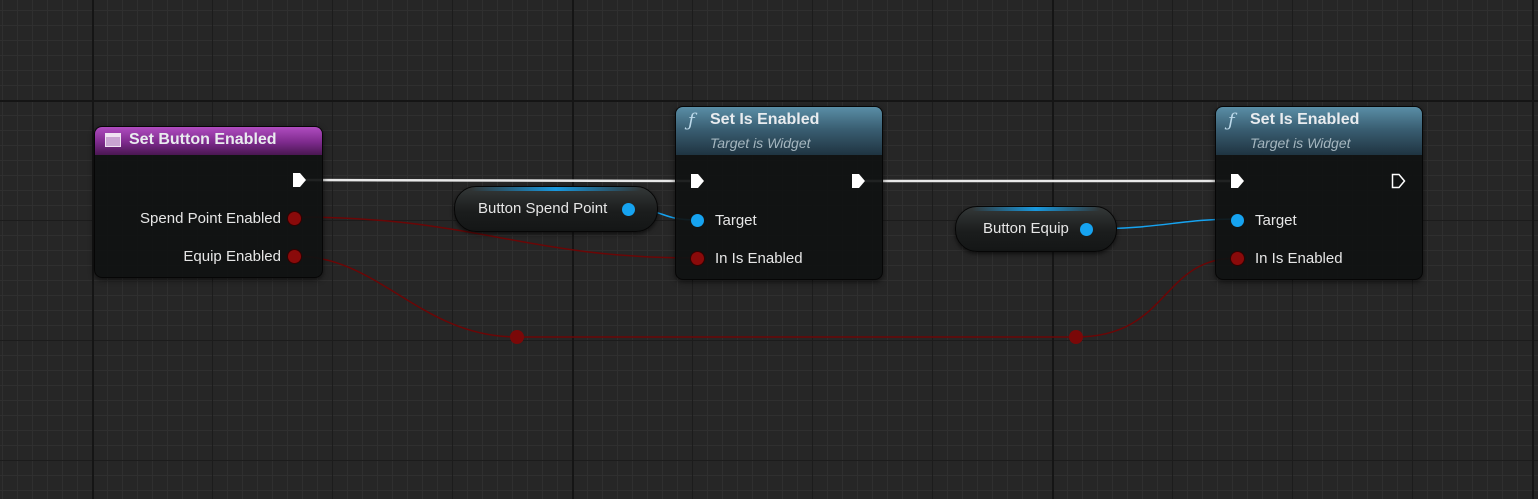 Image resolution: width=1538 pixels, height=499 pixels. I want to click on object-pin-equip, so click(1086, 229).